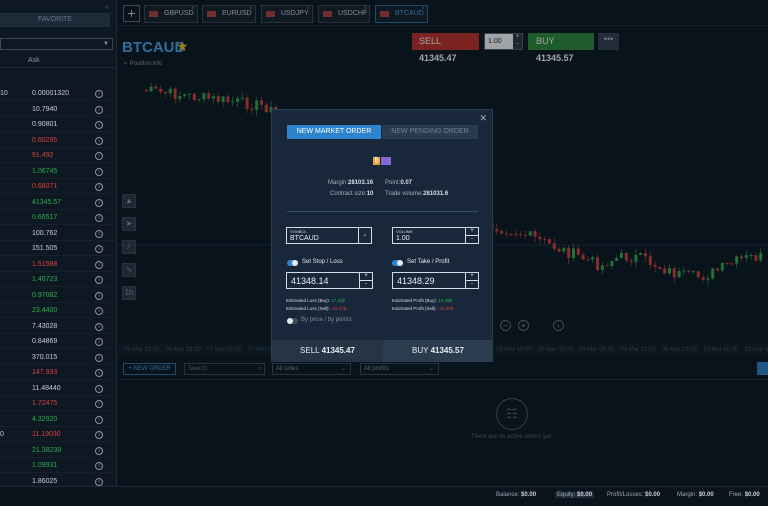  Describe the element at coordinates (397, 263) in the screenshot. I see `take-profit-toggle` at that location.